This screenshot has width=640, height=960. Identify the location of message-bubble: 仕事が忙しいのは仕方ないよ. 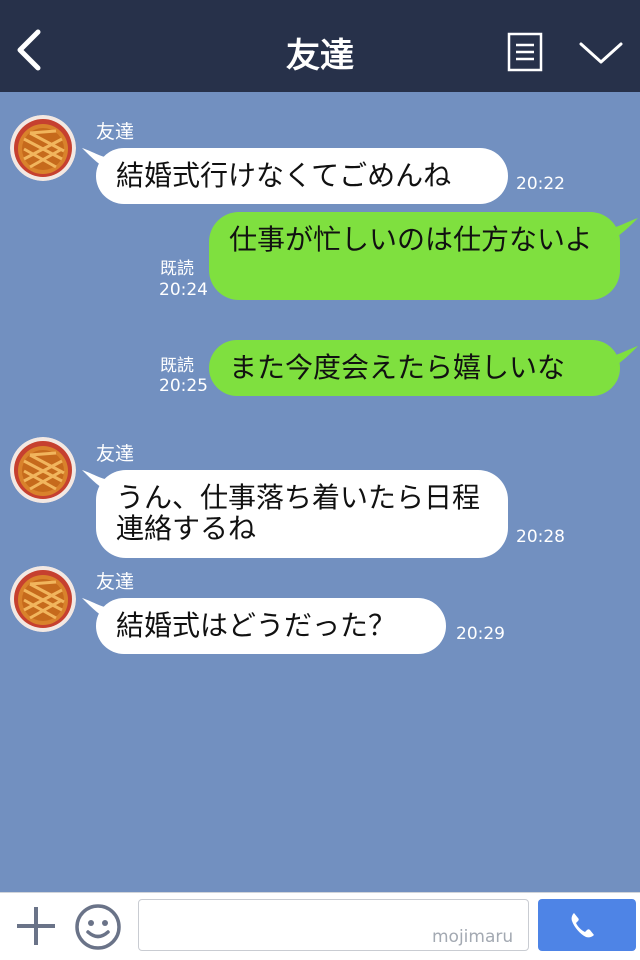
(414, 256).